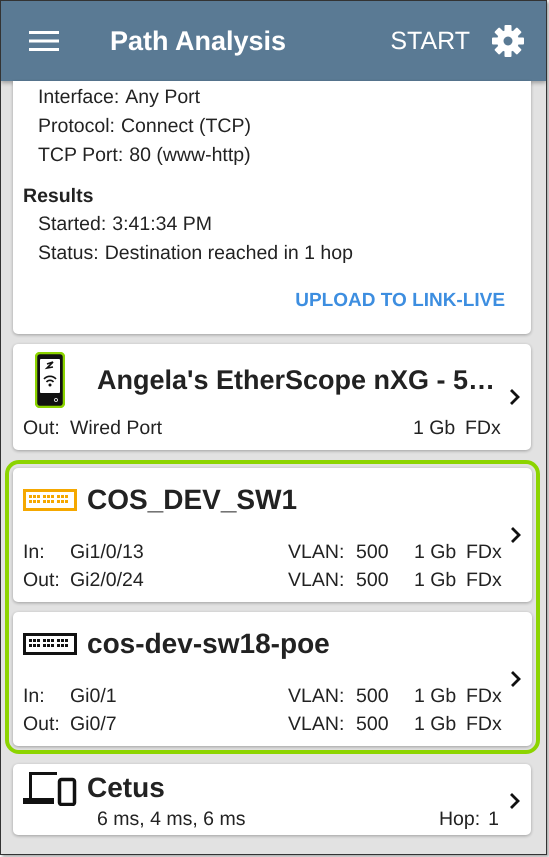 This screenshot has height=857, width=549. I want to click on hop-card: Angela's EtherScope nXG - 5… Out: Wired Port 1 Gb FDx, so click(272, 397).